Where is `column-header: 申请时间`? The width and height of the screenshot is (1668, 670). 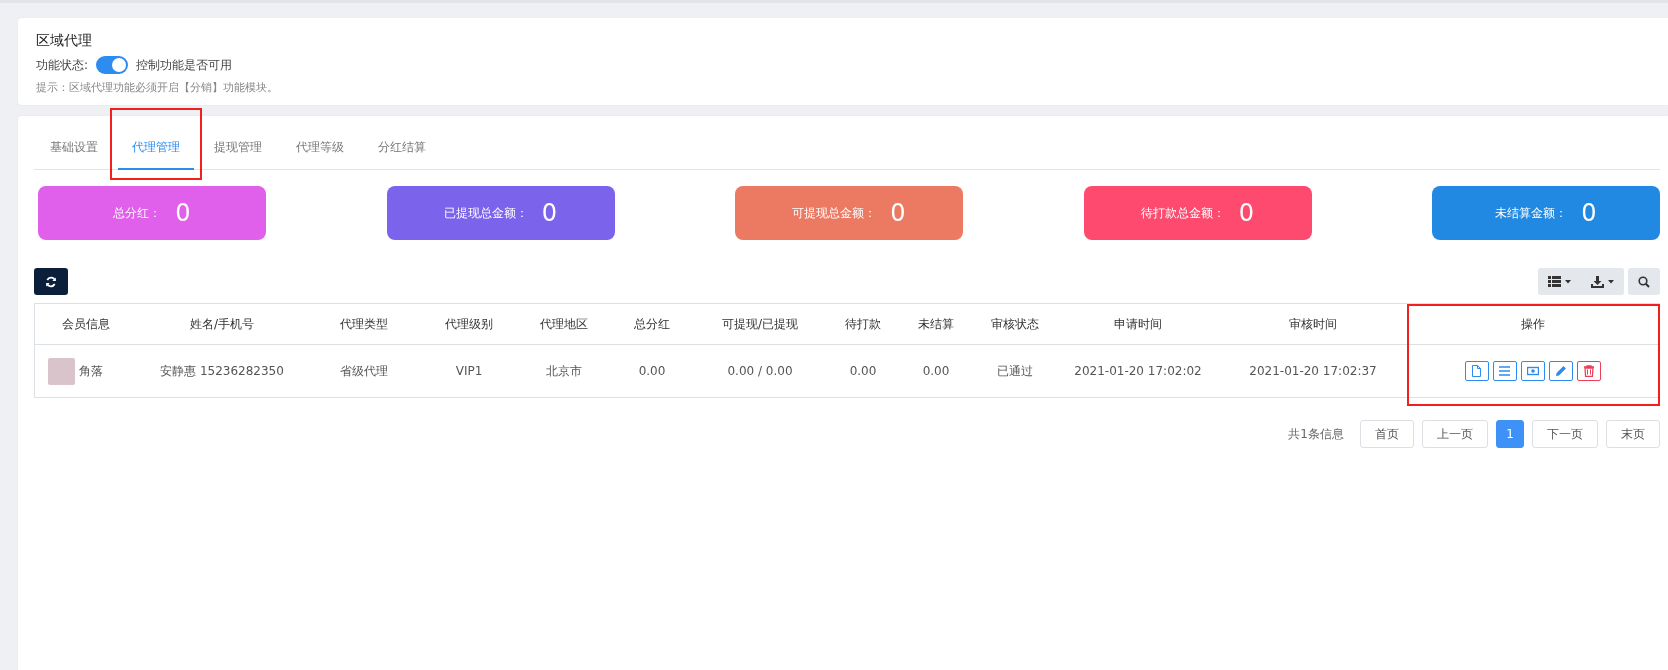 column-header: 申请时间 is located at coordinates (1138, 324).